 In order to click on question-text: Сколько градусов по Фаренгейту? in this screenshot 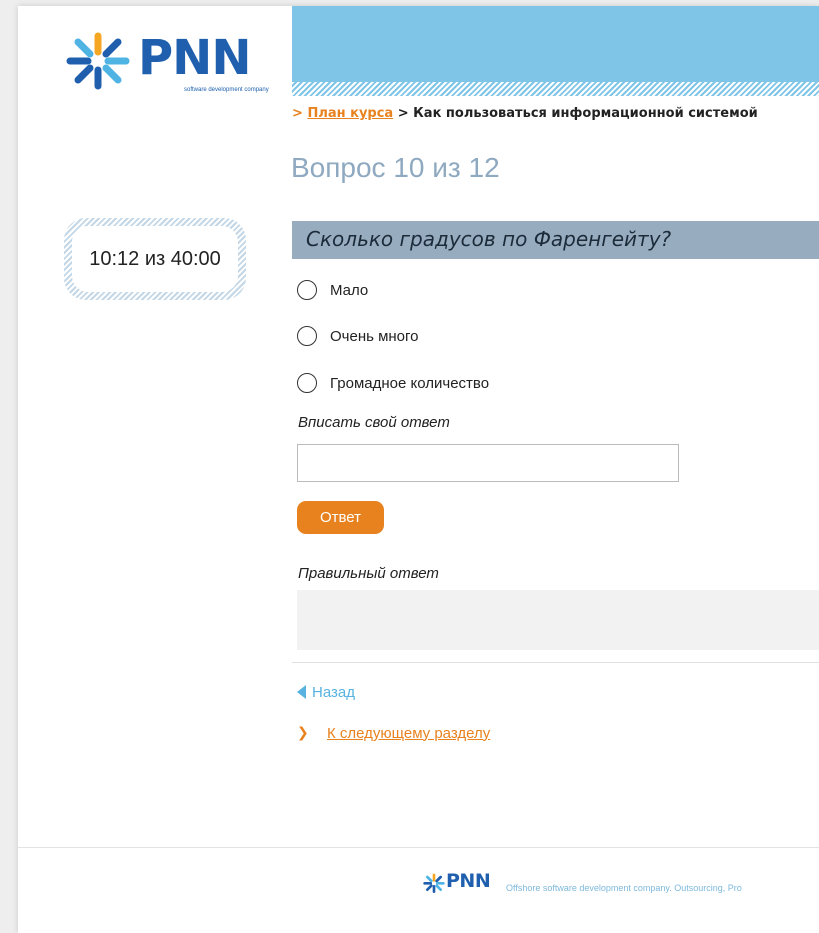, I will do `click(489, 239)`.